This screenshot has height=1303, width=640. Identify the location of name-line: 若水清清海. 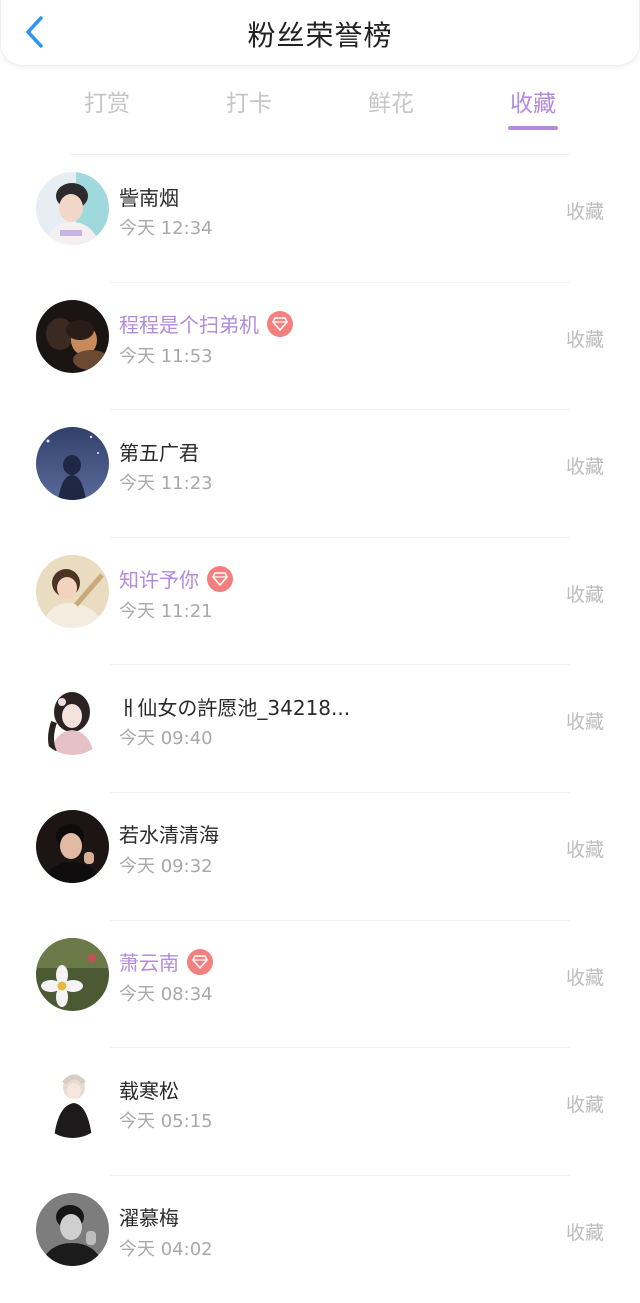
(169, 834).